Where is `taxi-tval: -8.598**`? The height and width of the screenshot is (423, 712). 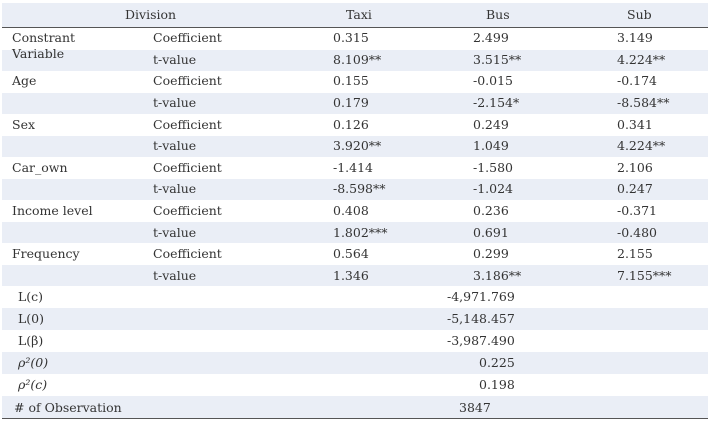 taxi-tval: -8.598** is located at coordinates (359, 188).